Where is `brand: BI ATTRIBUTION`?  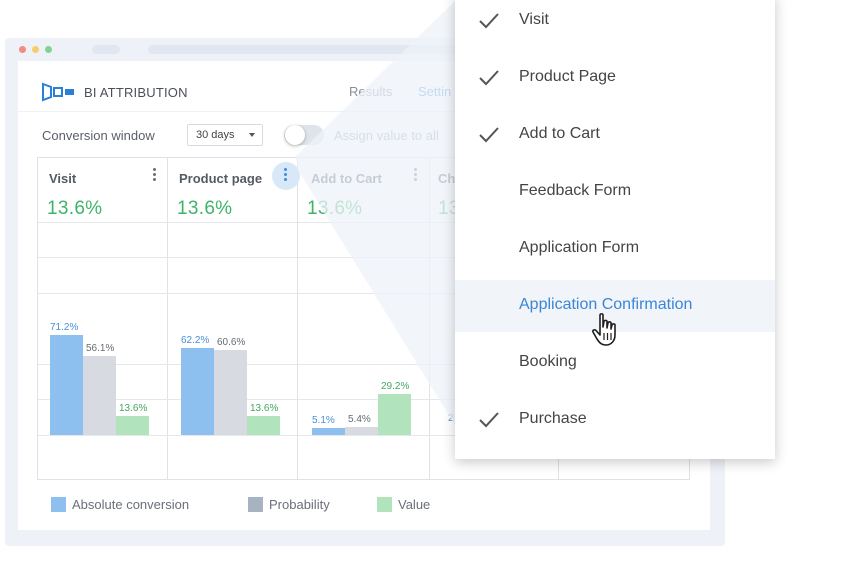 brand: BI ATTRIBUTION is located at coordinates (115, 92).